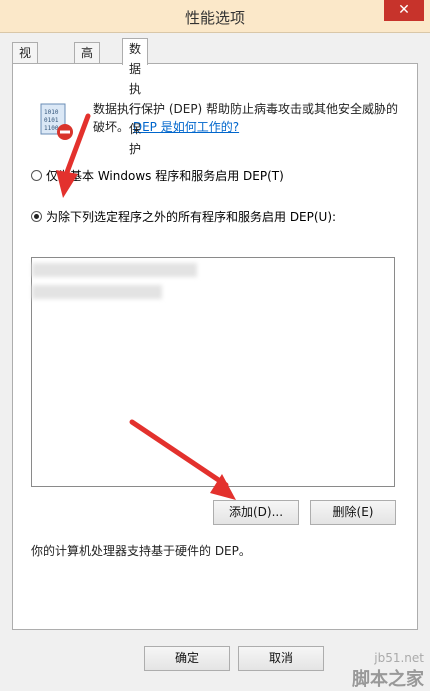 The height and width of the screenshot is (691, 430). What do you see at coordinates (404, 10) in the screenshot?
I see `close-button: ✕` at bounding box center [404, 10].